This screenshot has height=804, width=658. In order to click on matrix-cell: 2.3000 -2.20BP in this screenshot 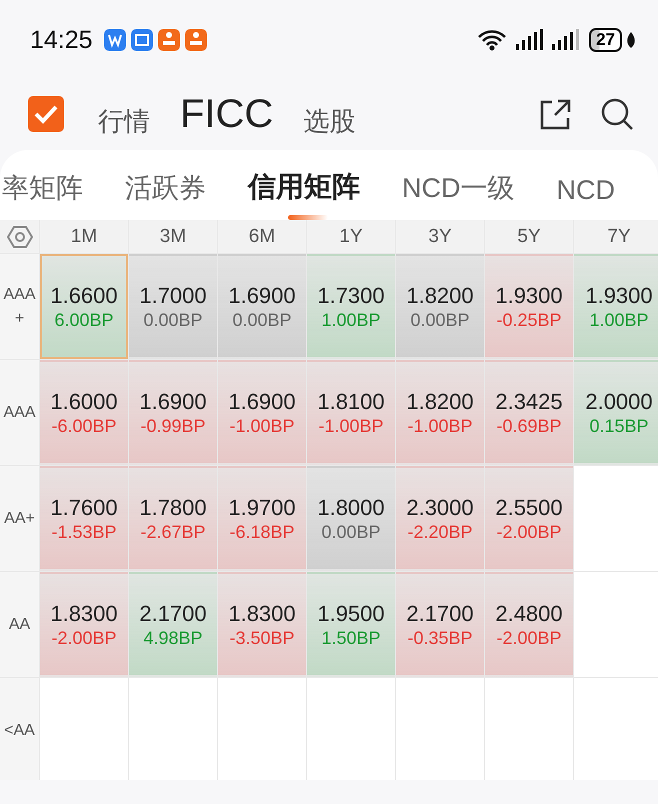, I will do `click(440, 518)`.